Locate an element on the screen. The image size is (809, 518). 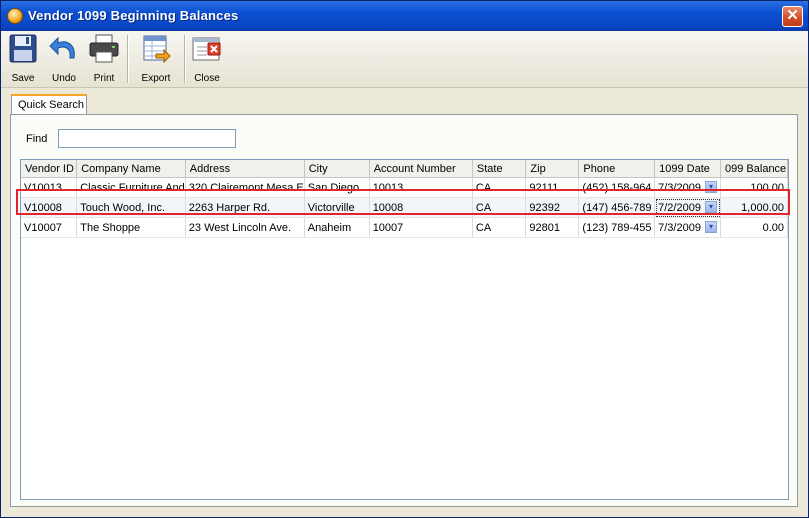
cell-phone: (147) 456-789 is located at coordinates (617, 207).